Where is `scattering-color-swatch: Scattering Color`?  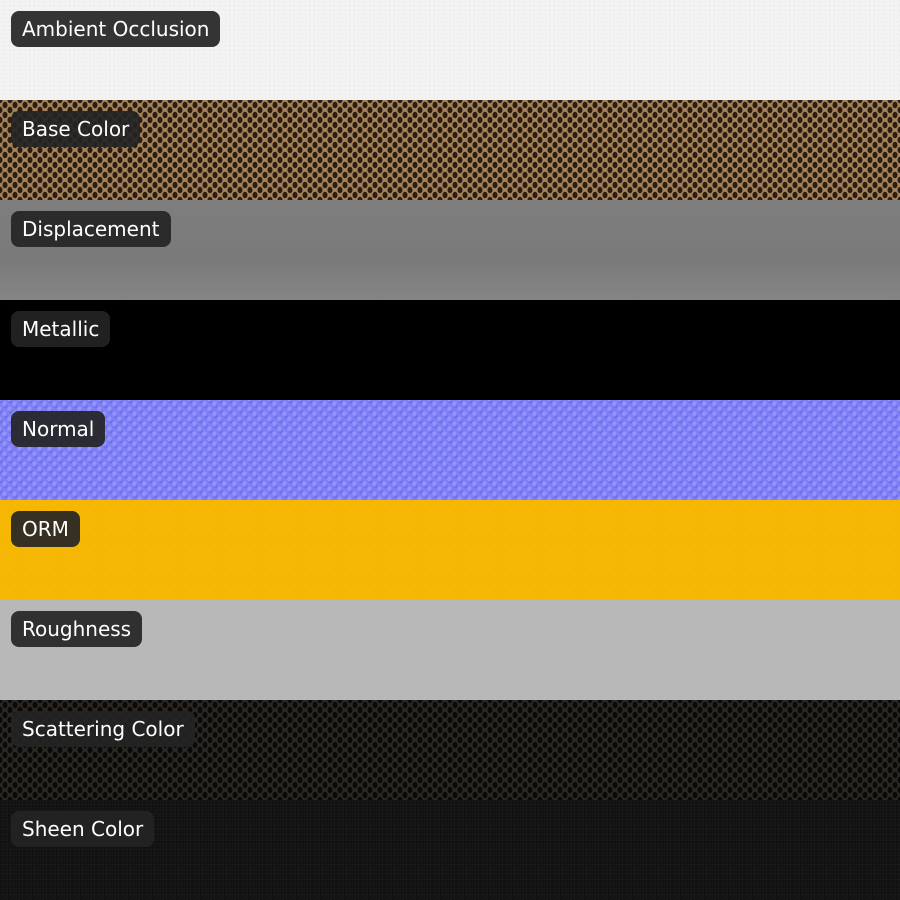 scattering-color-swatch: Scattering Color is located at coordinates (450, 750).